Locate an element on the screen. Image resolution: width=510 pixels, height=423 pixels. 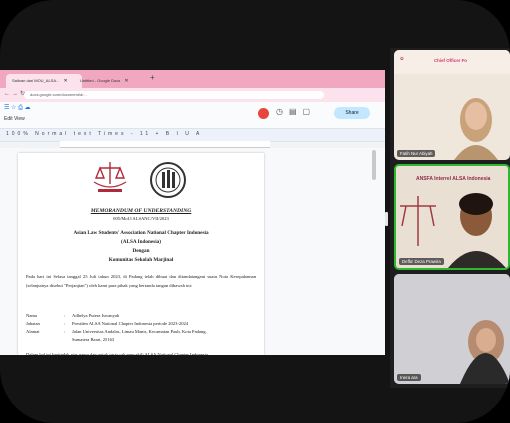
docs-menu: Edit View is located at coordinates (14, 119).